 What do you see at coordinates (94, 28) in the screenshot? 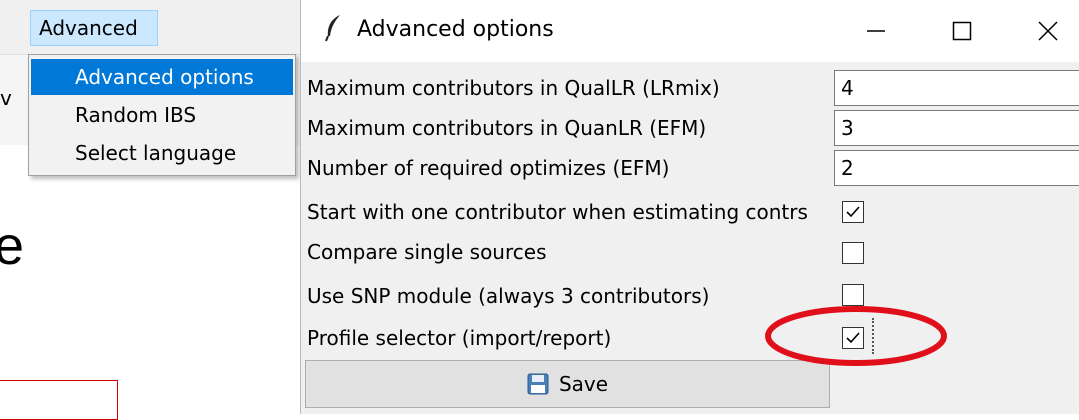
I see `menu-advanced: Advanced` at bounding box center [94, 28].